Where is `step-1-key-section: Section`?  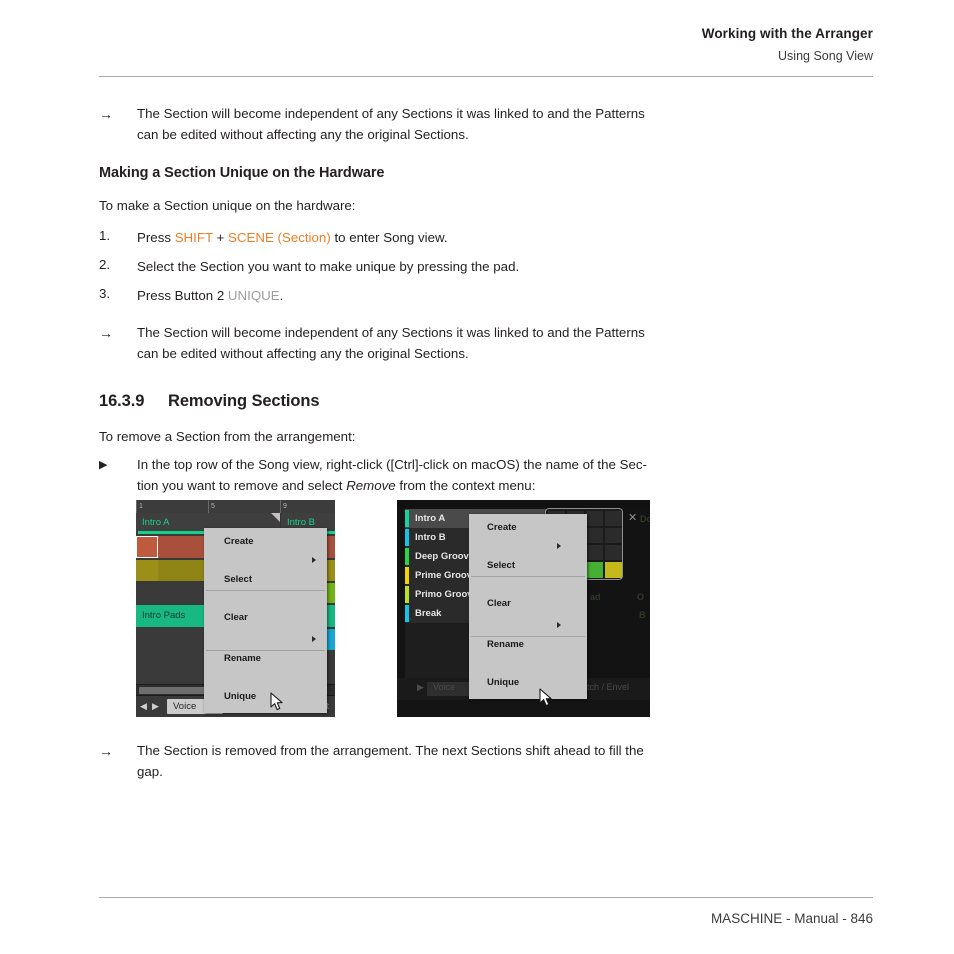 step-1-key-section: Section is located at coordinates (304, 237).